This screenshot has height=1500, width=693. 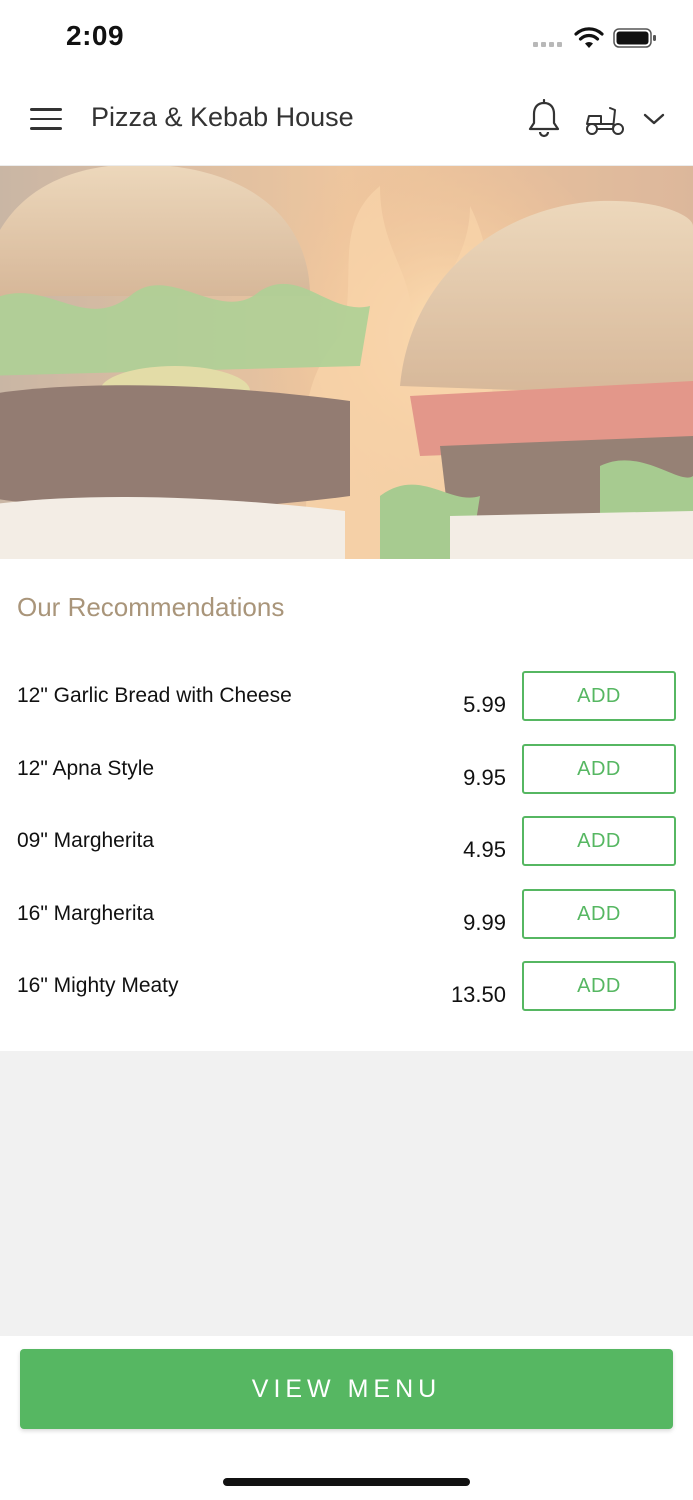 I want to click on item-price: 4.95, so click(x=484, y=849).